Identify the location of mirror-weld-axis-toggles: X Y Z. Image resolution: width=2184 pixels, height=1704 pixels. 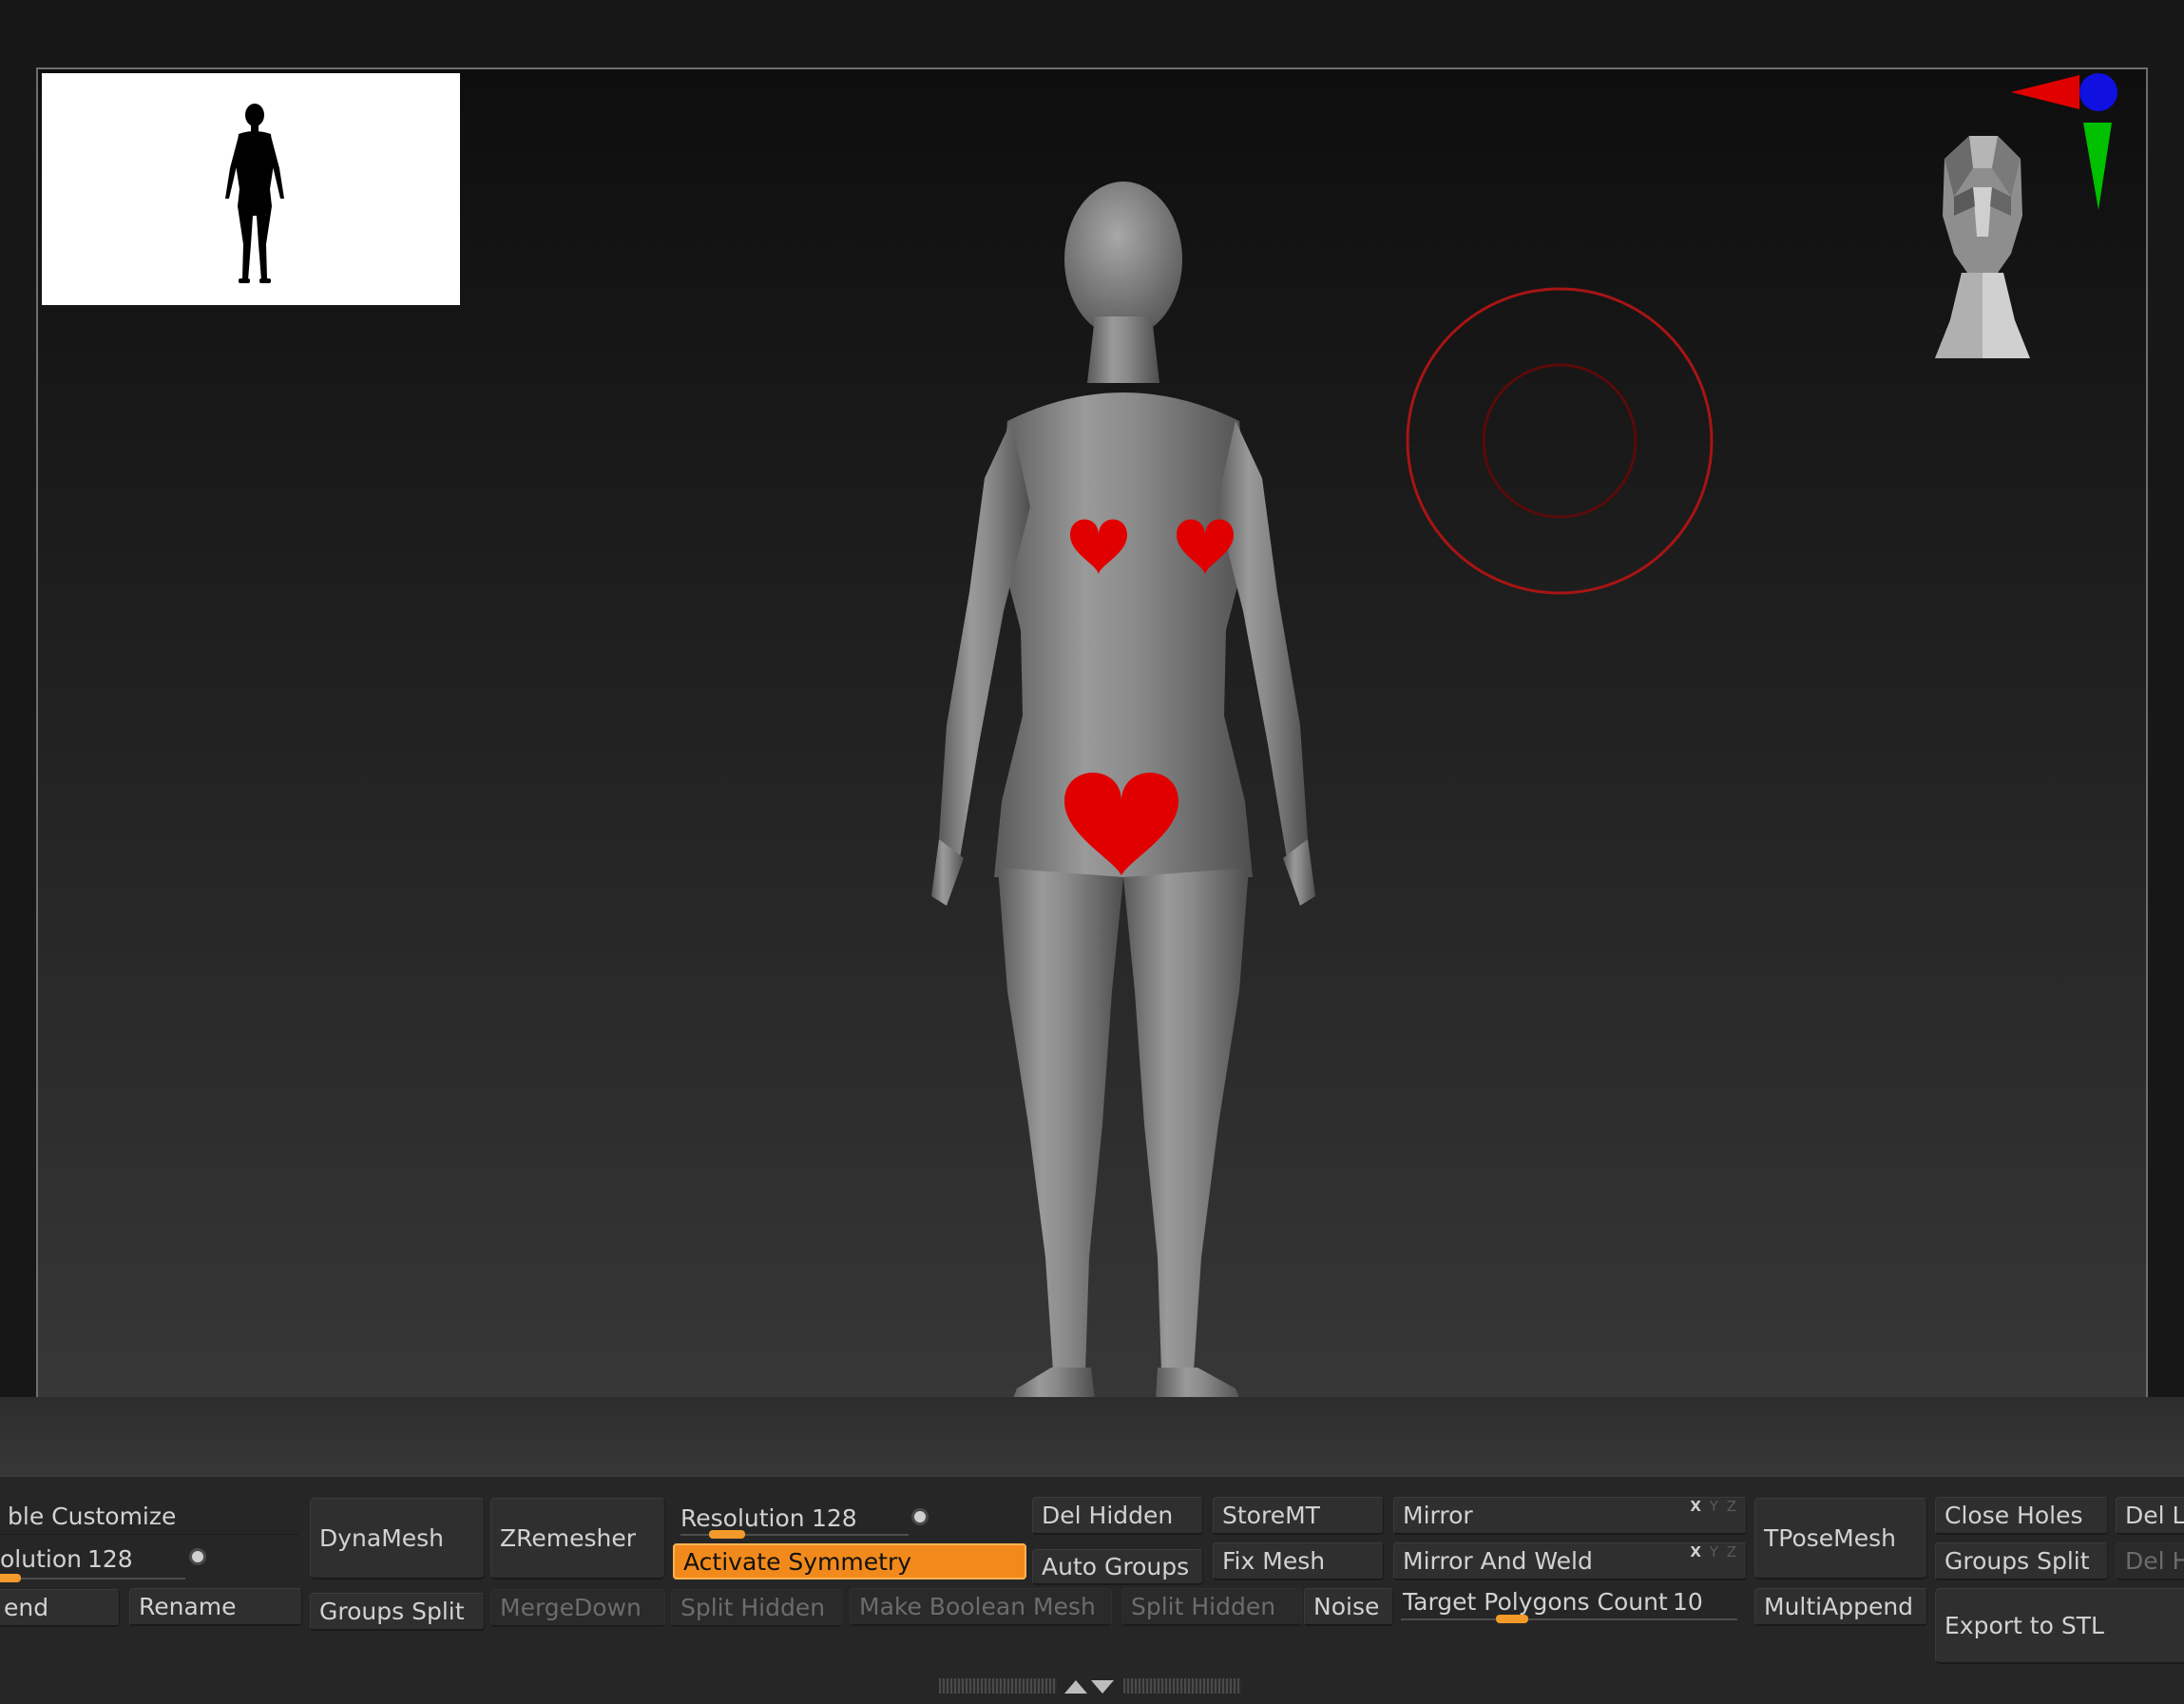
(1714, 1552).